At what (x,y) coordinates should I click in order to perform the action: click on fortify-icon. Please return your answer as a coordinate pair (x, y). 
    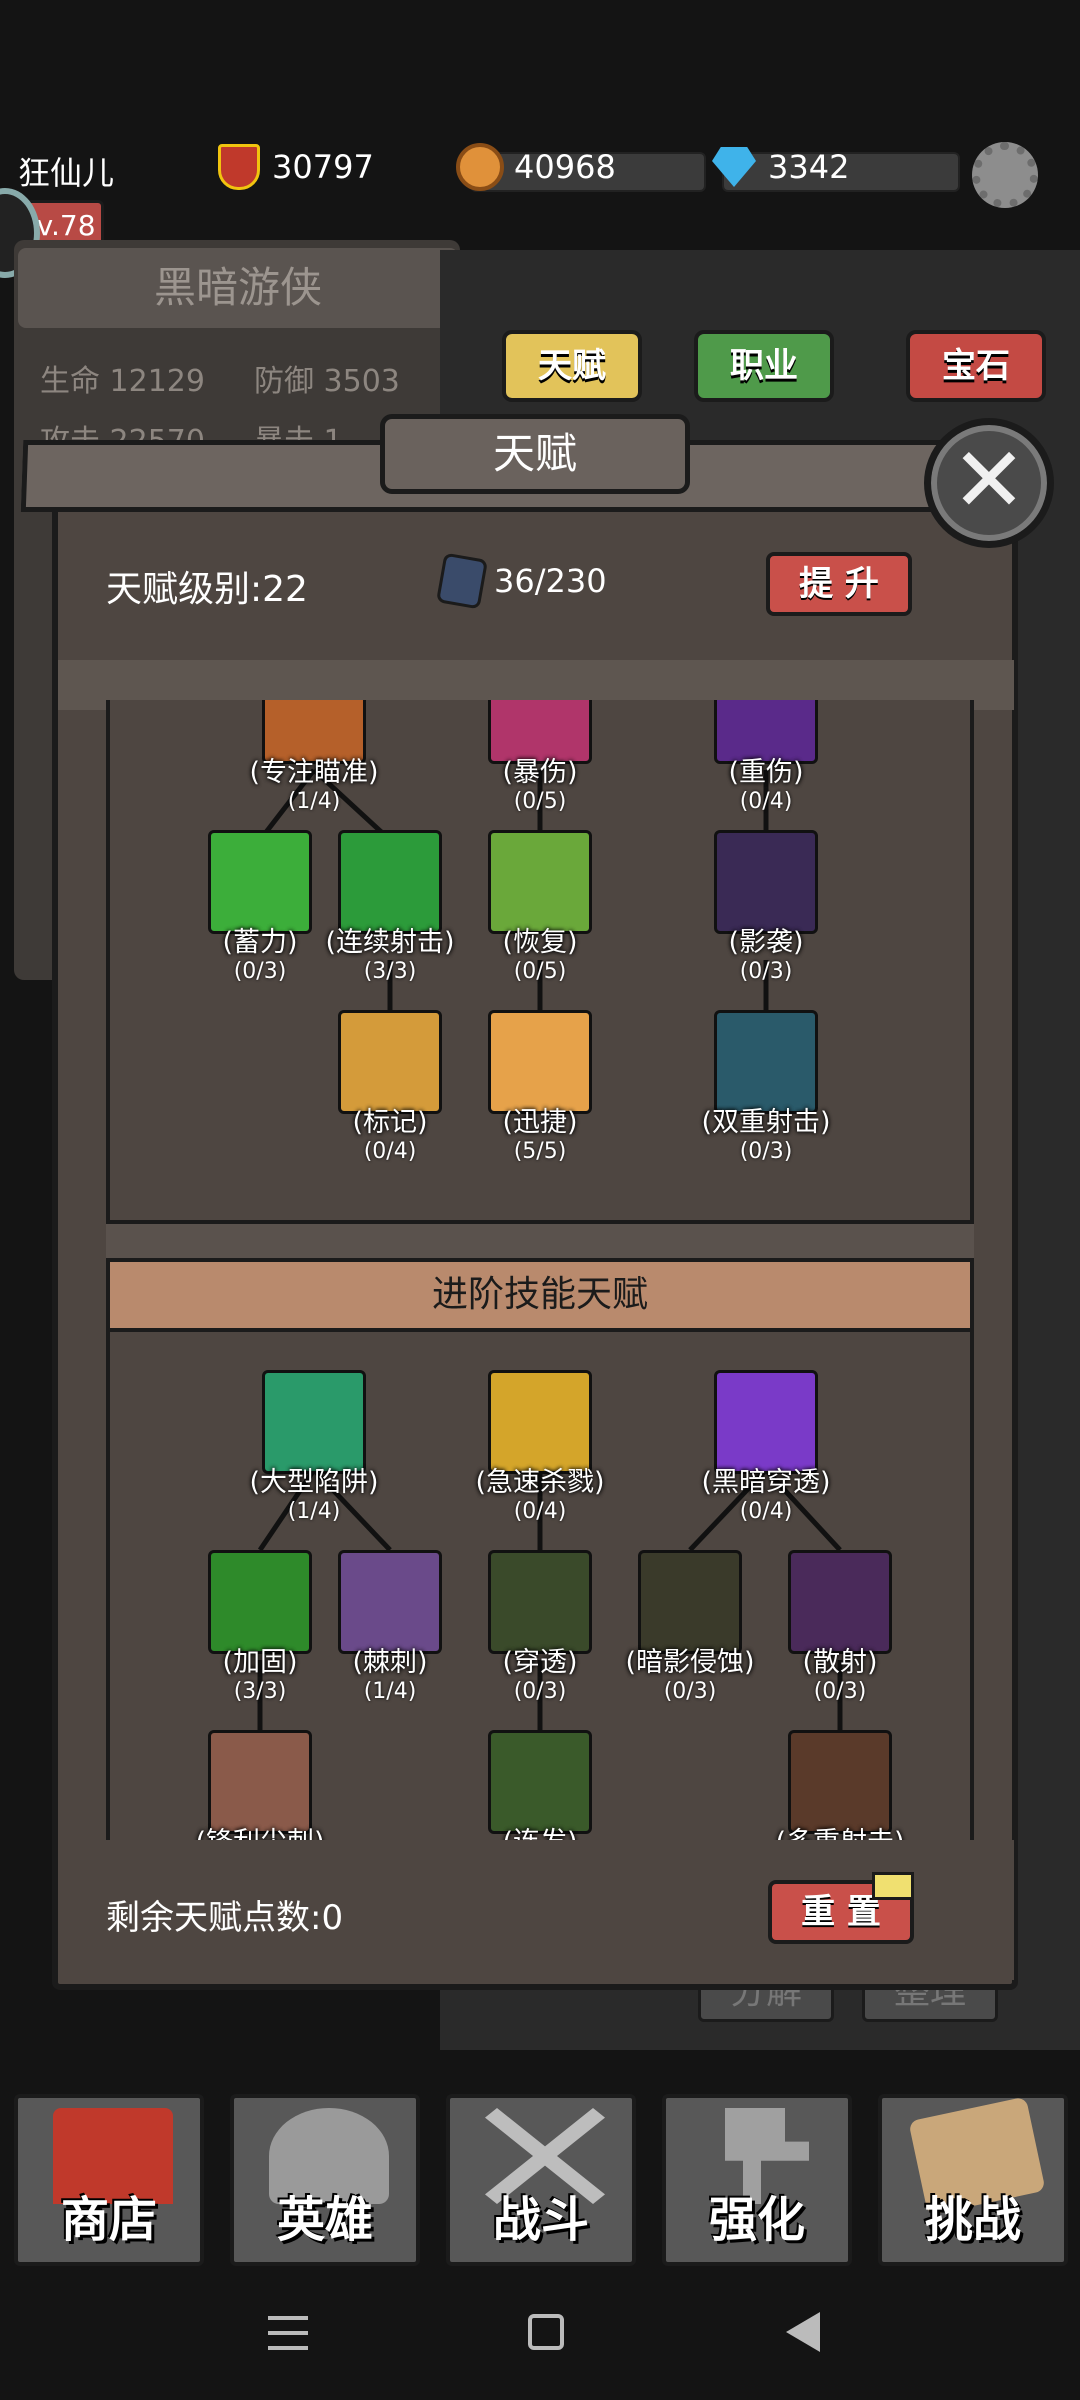
    Looking at the image, I should click on (260, 1602).